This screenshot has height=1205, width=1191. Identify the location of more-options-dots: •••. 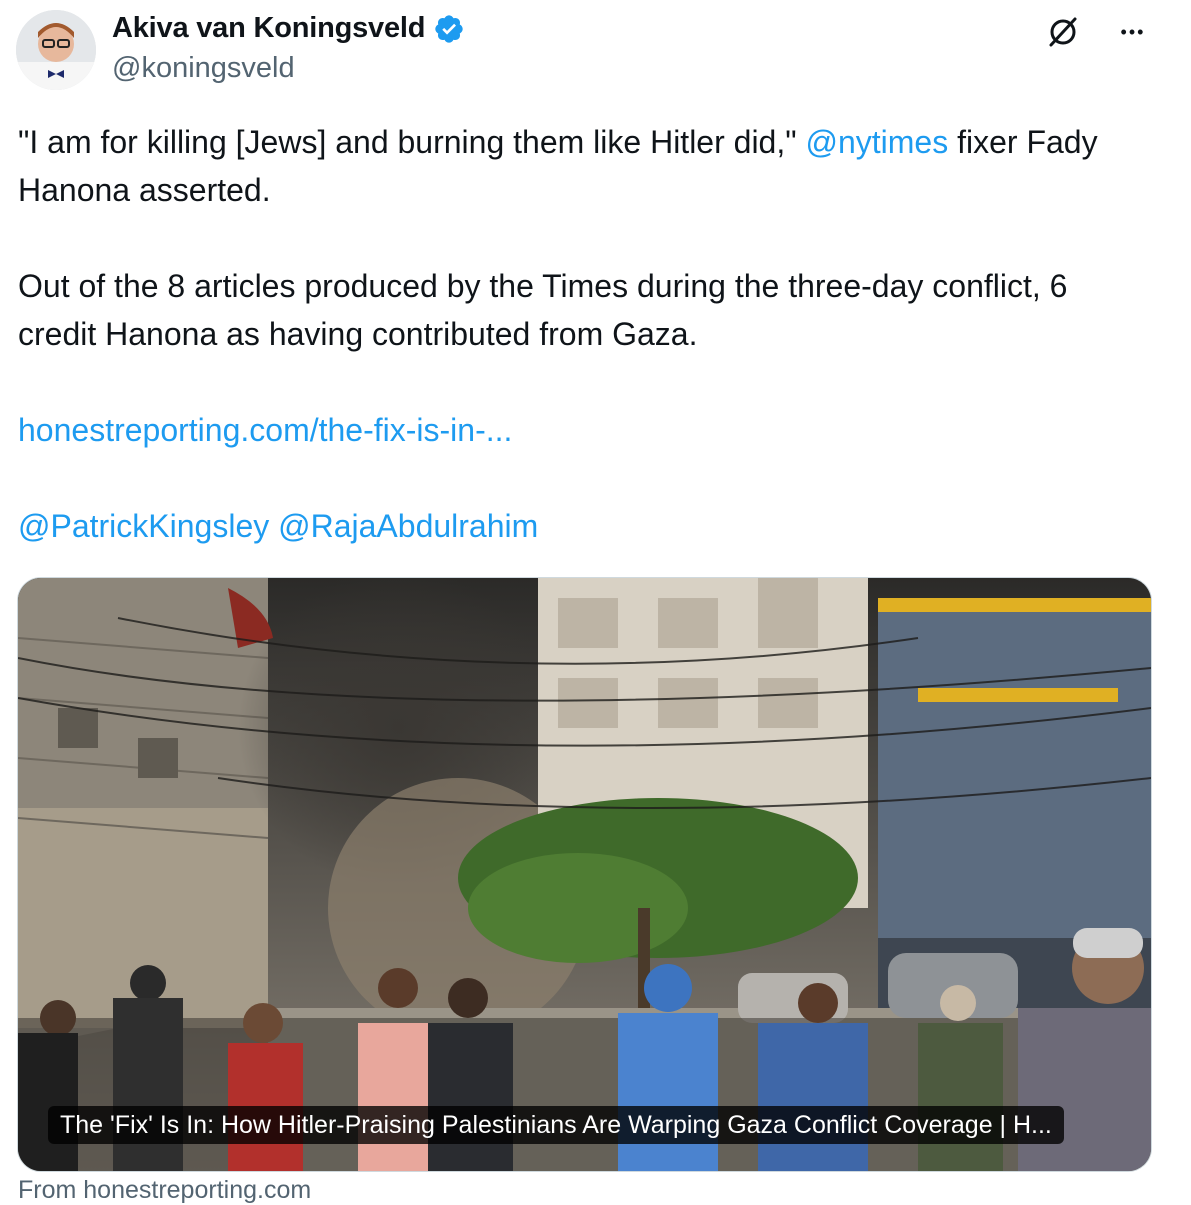
(1133, 31).